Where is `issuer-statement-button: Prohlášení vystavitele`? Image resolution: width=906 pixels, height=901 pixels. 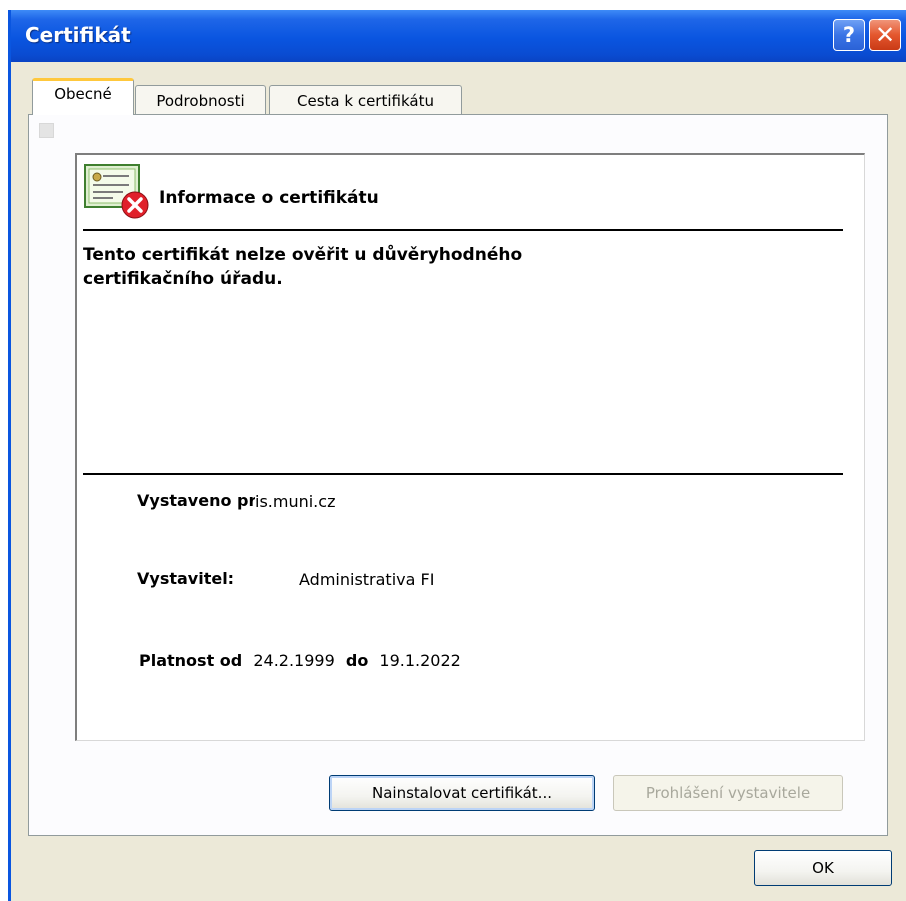
issuer-statement-button: Prohlášení vystavitele is located at coordinates (728, 793).